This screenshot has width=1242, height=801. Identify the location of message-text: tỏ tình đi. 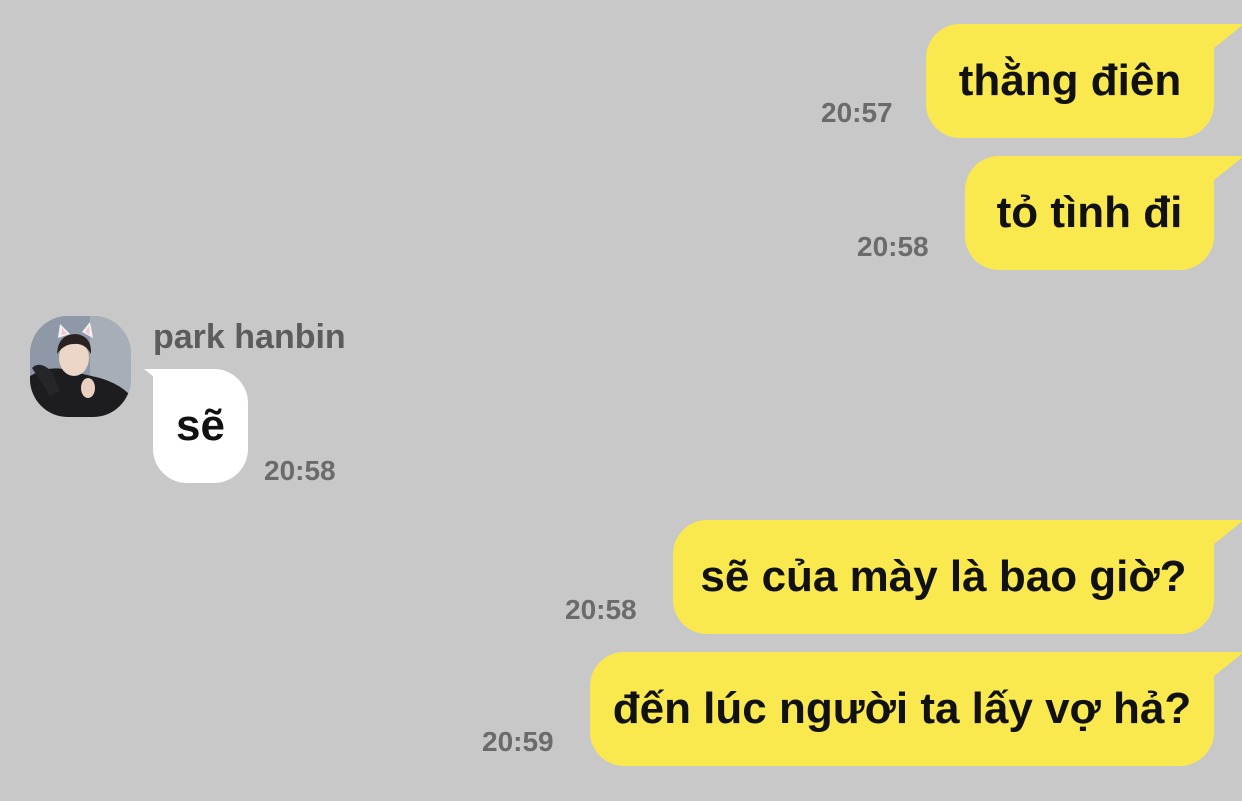
(1089, 212).